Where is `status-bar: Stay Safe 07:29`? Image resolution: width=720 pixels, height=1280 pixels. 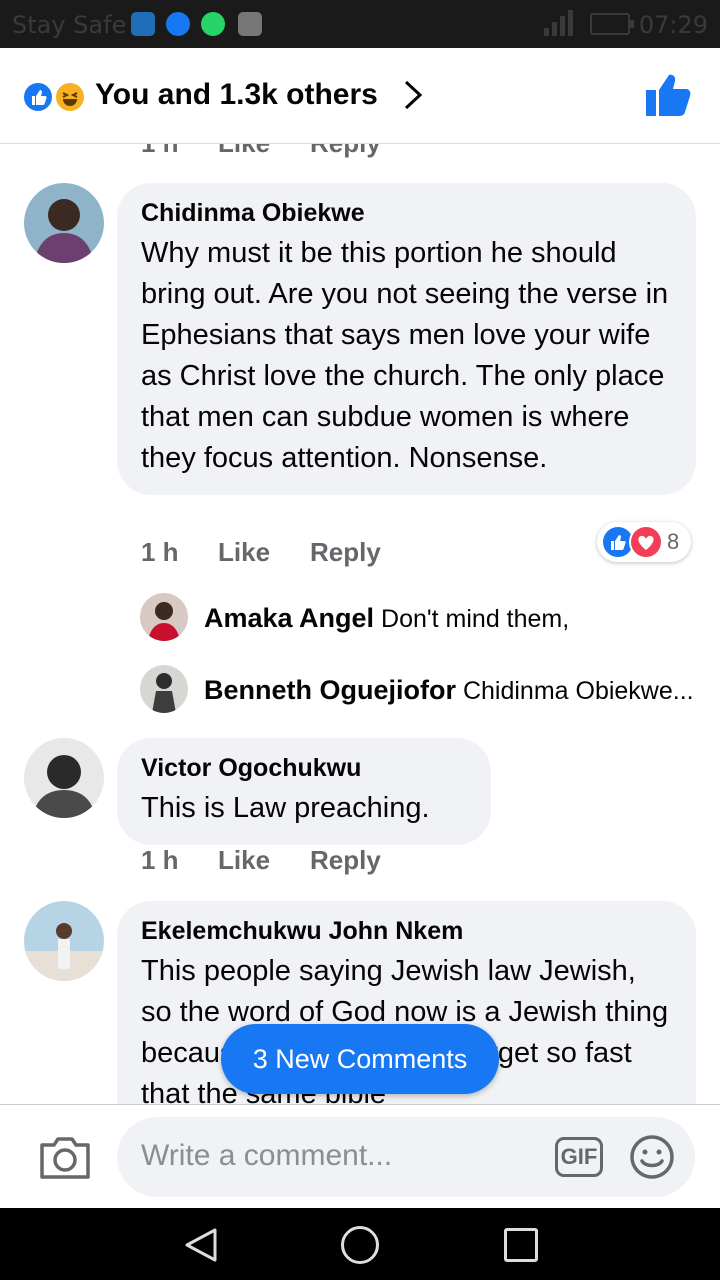 status-bar: Stay Safe 07:29 is located at coordinates (360, 24).